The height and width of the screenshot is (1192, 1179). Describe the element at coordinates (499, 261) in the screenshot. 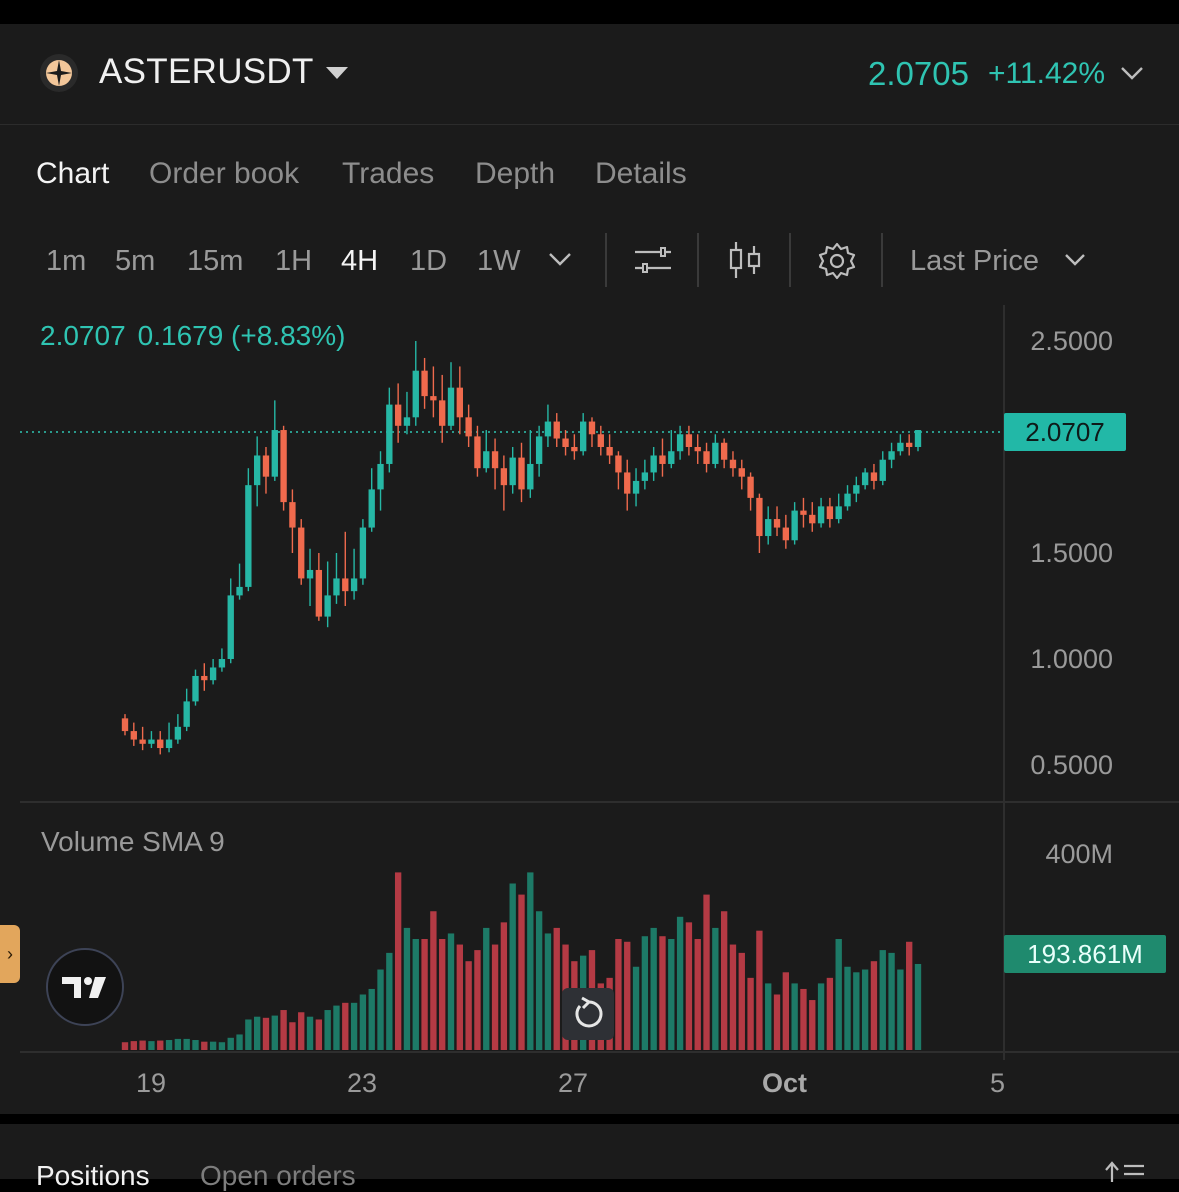

I see `timeframe-1w: 1W` at that location.